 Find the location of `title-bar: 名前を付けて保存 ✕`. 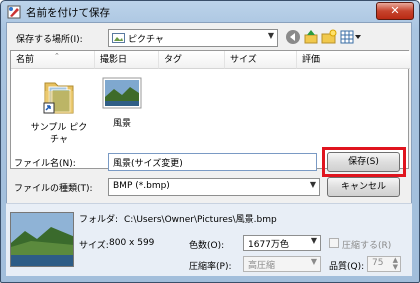

title-bar: 名前を付けて保存 ✕ is located at coordinates (210, 12).